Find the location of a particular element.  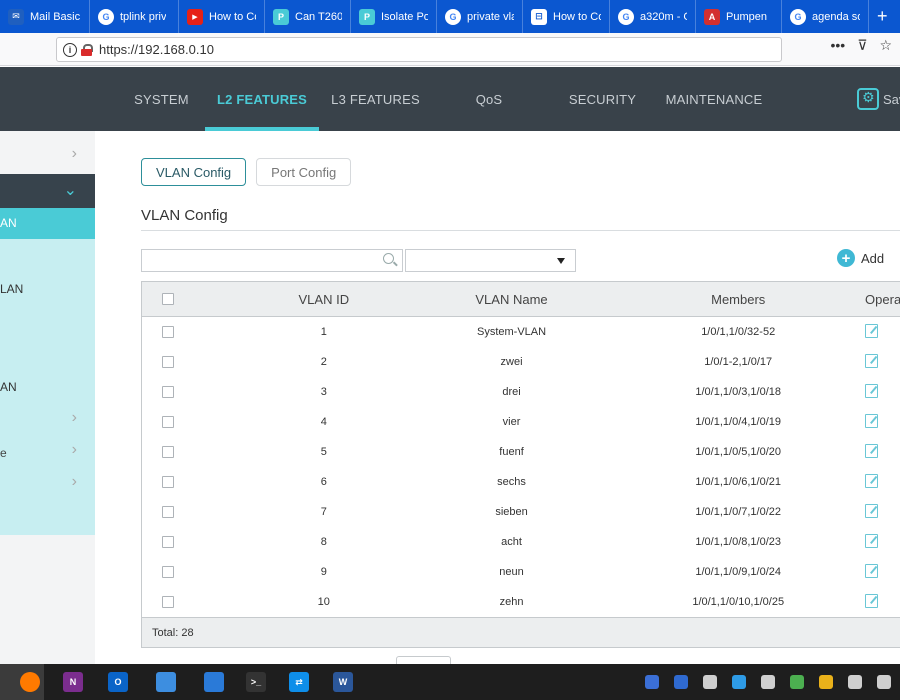

browser-tab-title: tplink priv is located at coordinates (143, 16).